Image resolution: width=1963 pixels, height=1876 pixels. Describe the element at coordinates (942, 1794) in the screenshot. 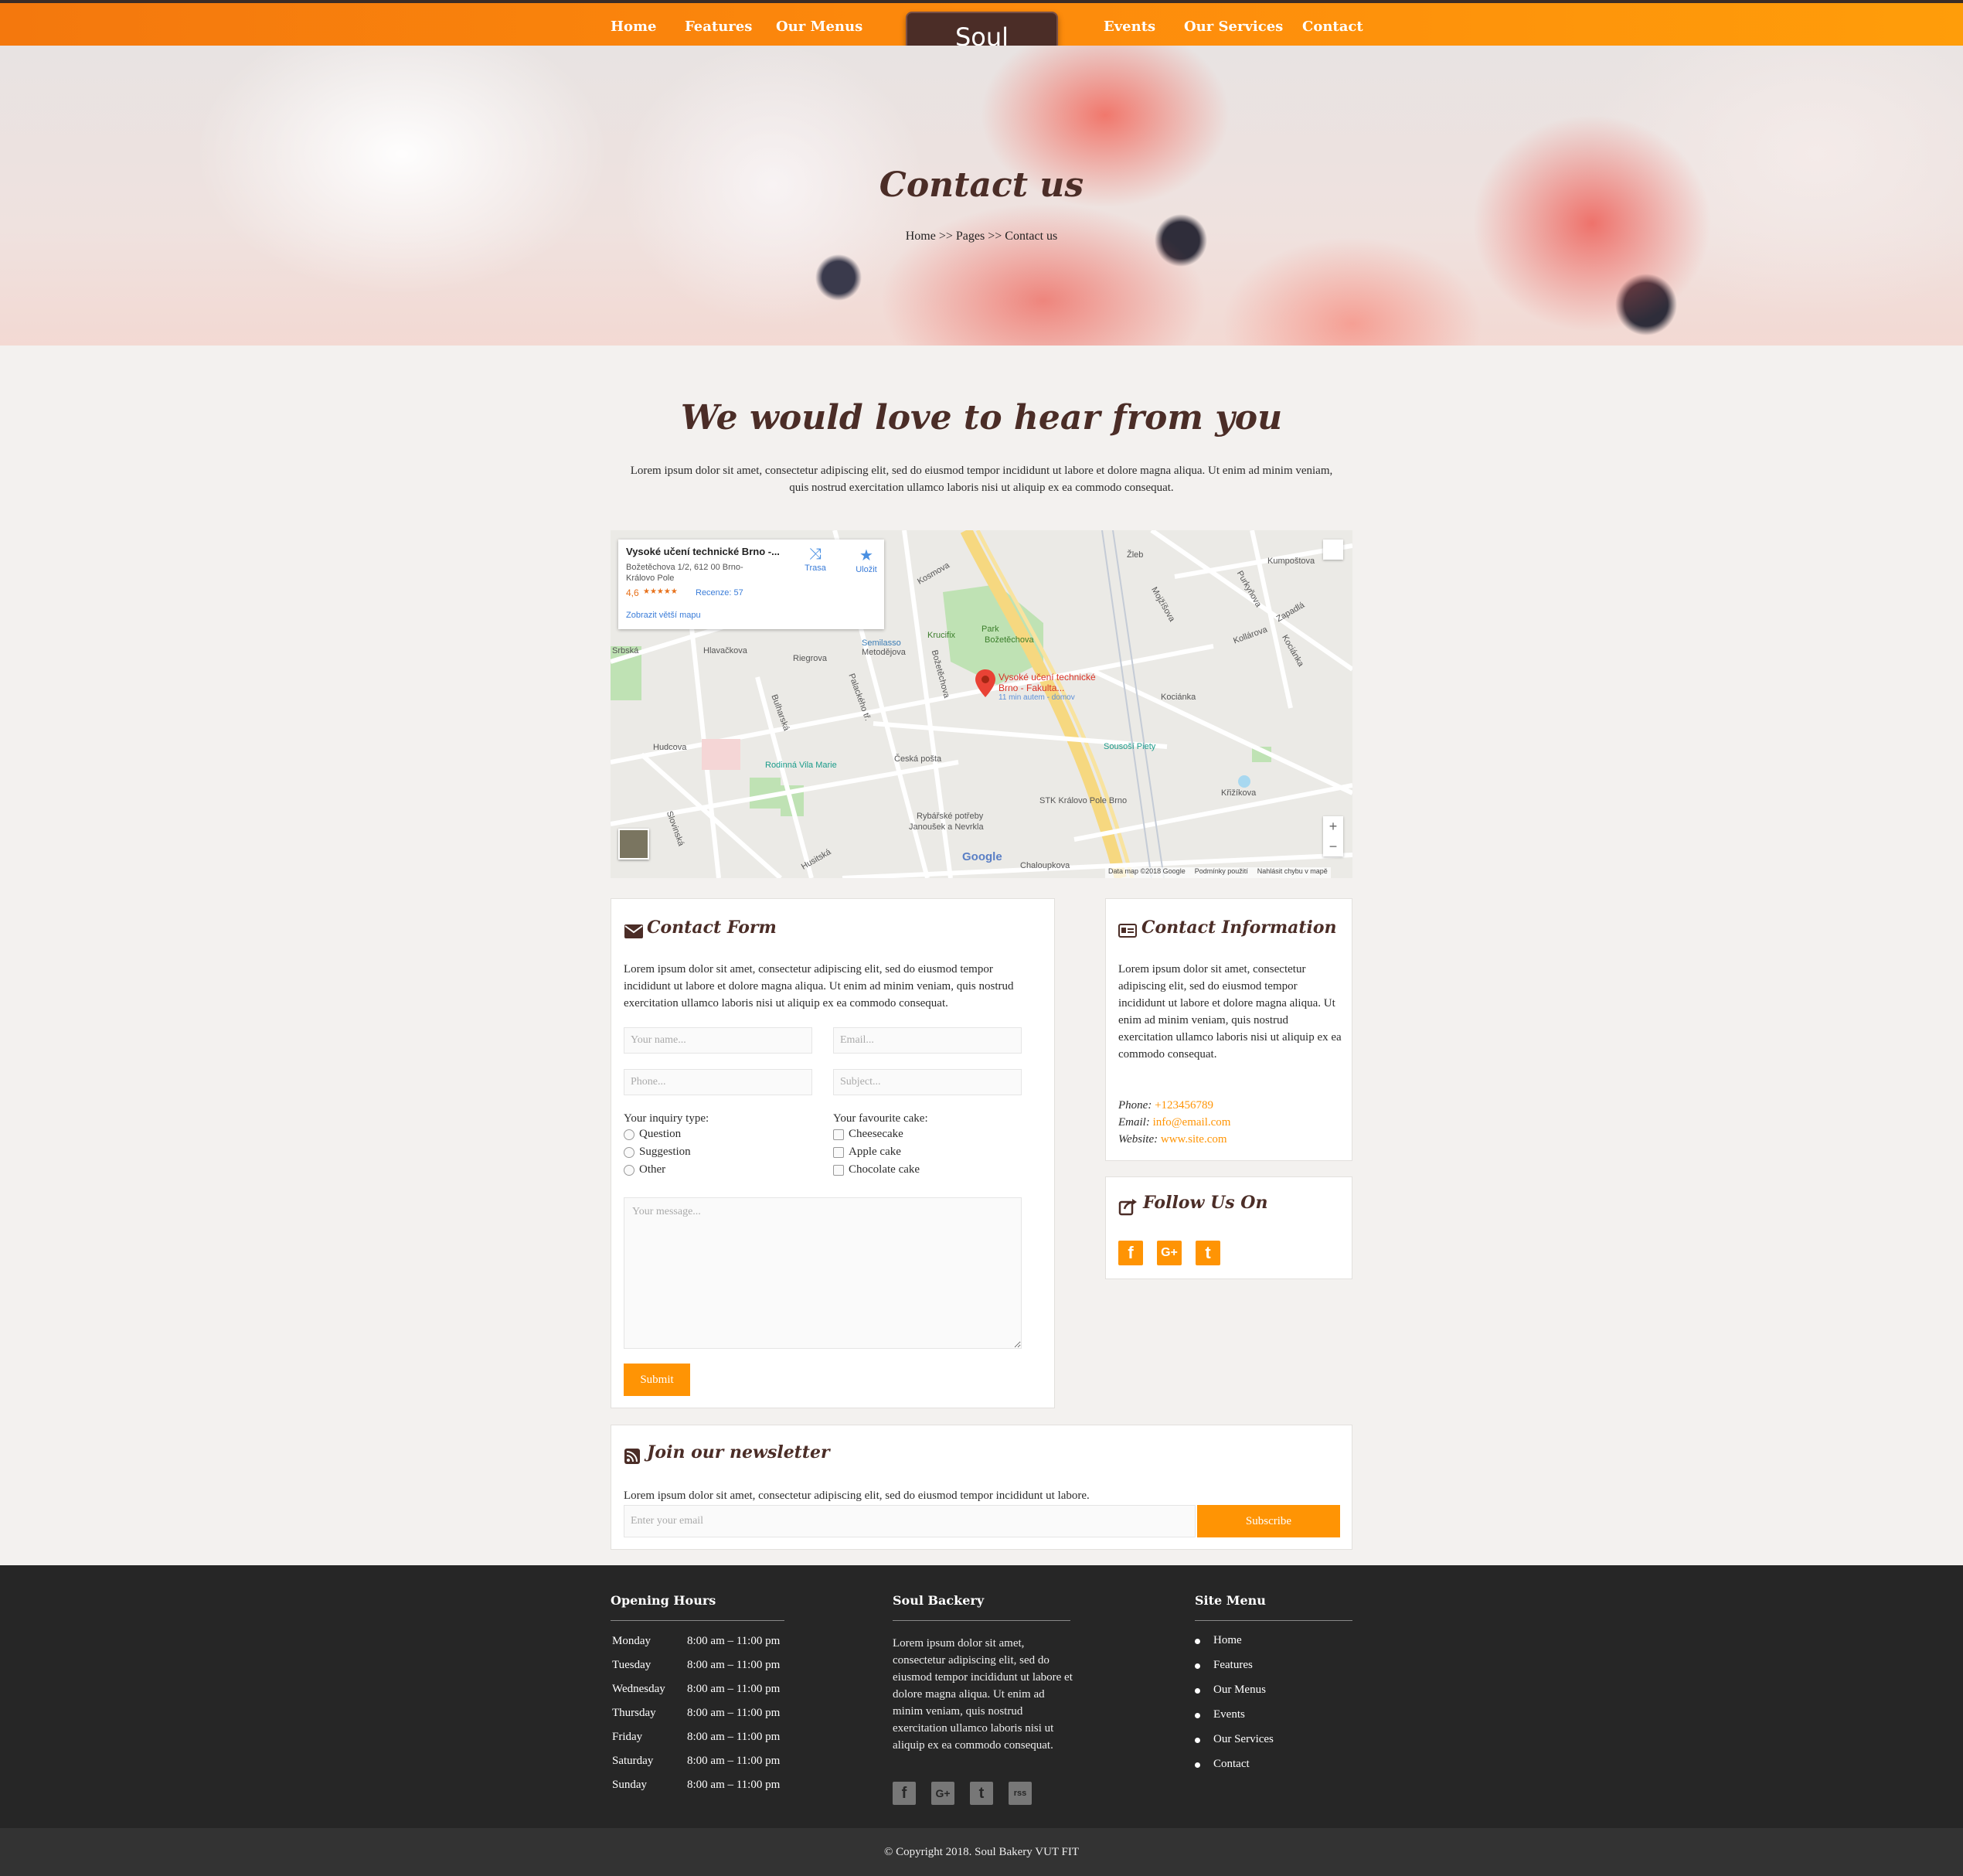

I see `footer-google-plus-icon: G+` at that location.